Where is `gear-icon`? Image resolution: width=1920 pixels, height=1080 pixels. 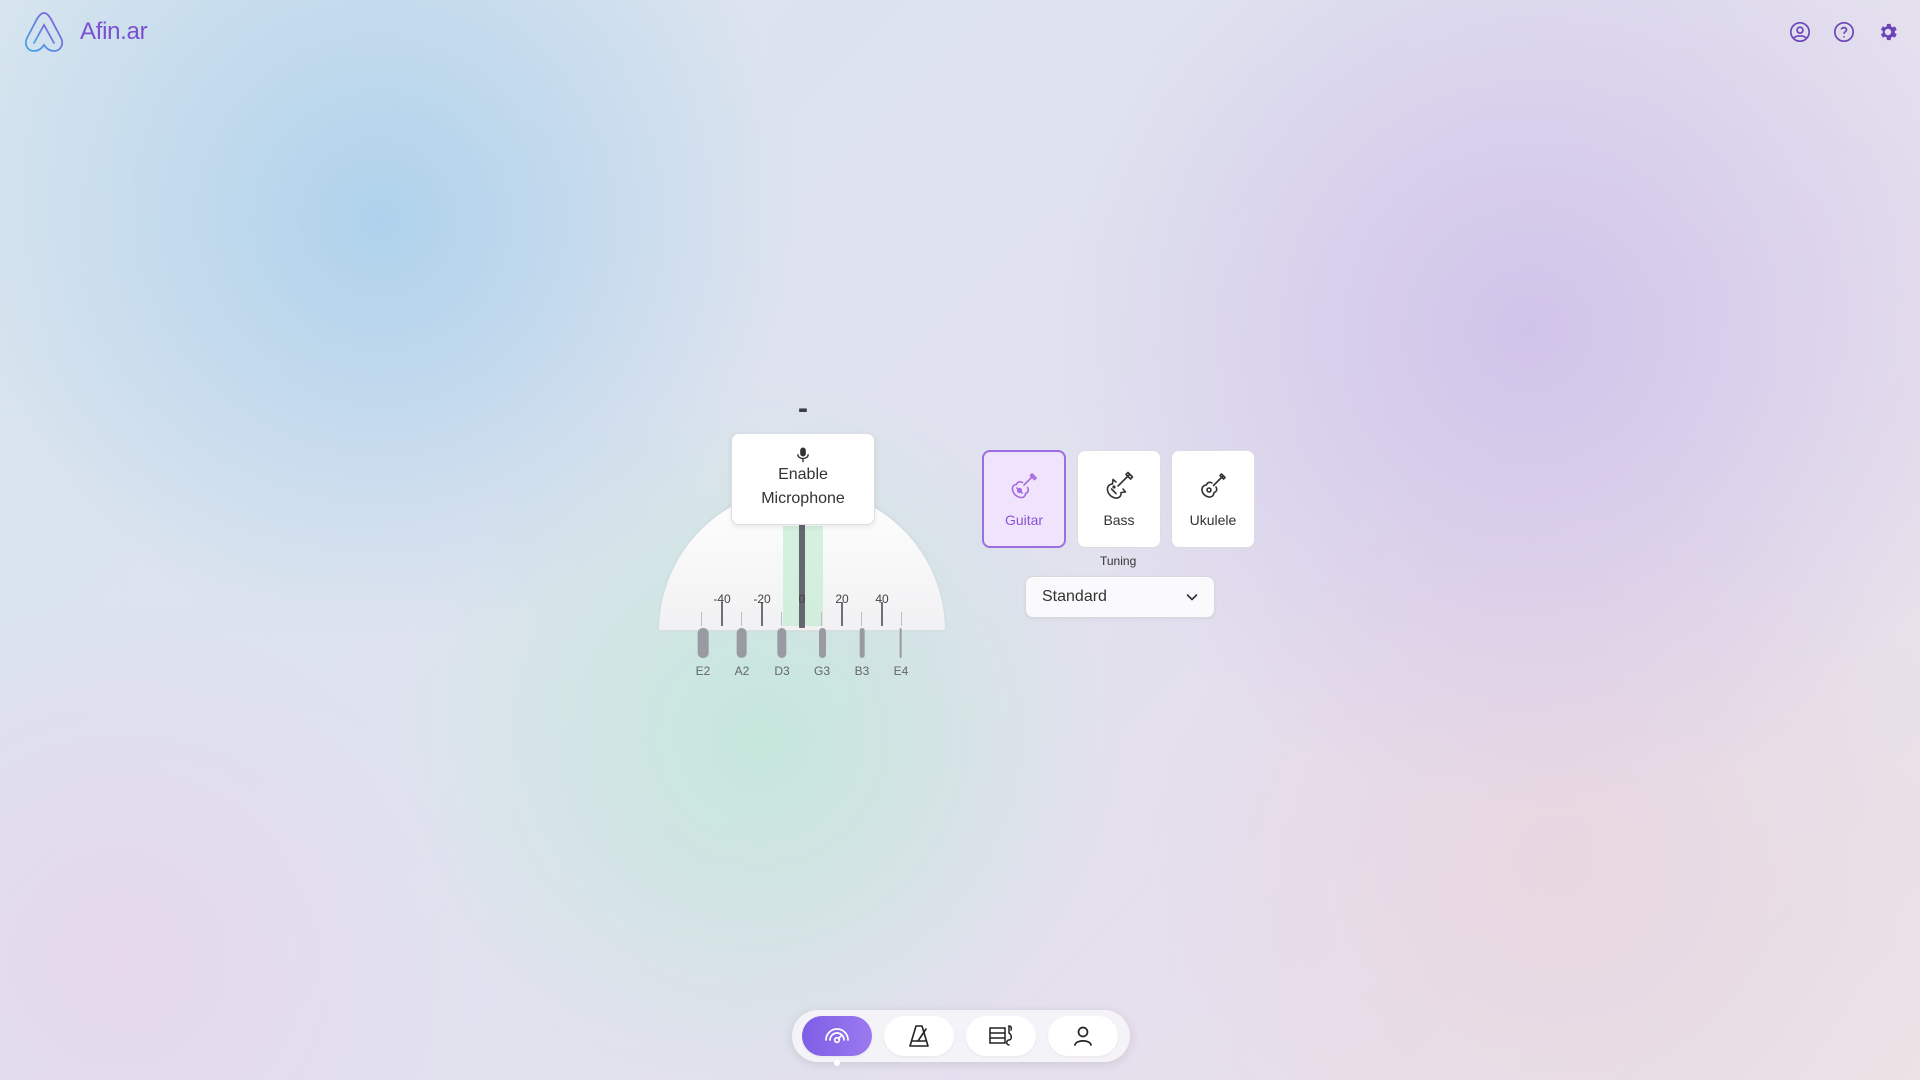
gear-icon is located at coordinates (1888, 32).